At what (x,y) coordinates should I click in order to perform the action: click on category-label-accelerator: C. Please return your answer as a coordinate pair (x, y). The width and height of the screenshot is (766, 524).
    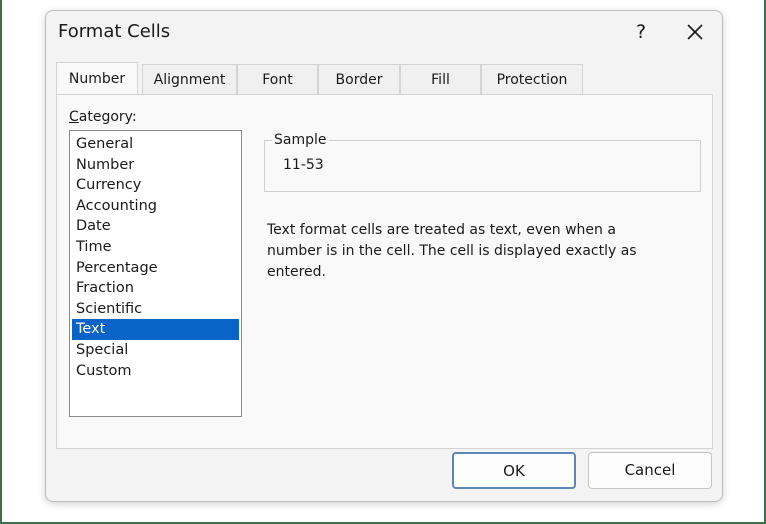
    Looking at the image, I should click on (74, 117).